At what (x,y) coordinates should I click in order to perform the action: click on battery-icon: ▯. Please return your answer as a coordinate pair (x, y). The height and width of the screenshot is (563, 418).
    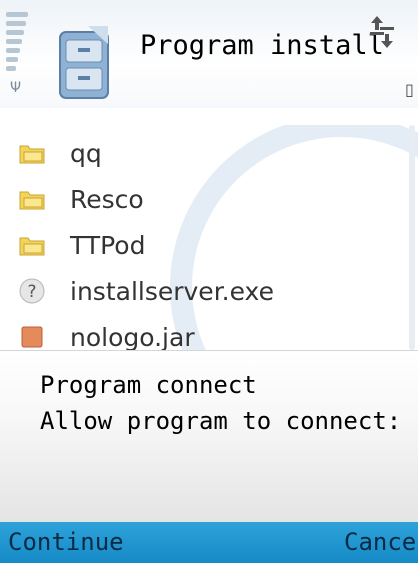
    Looking at the image, I should click on (409, 89).